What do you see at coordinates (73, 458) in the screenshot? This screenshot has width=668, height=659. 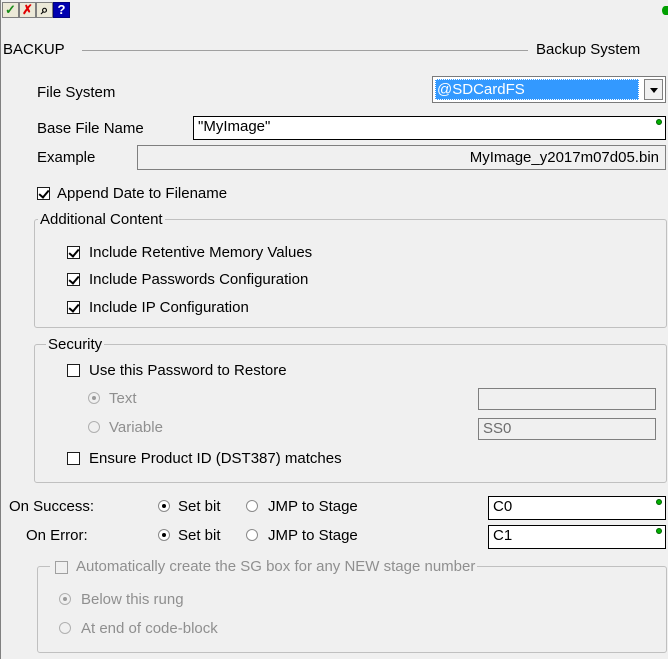 I see `ensure-product-checkbox` at bounding box center [73, 458].